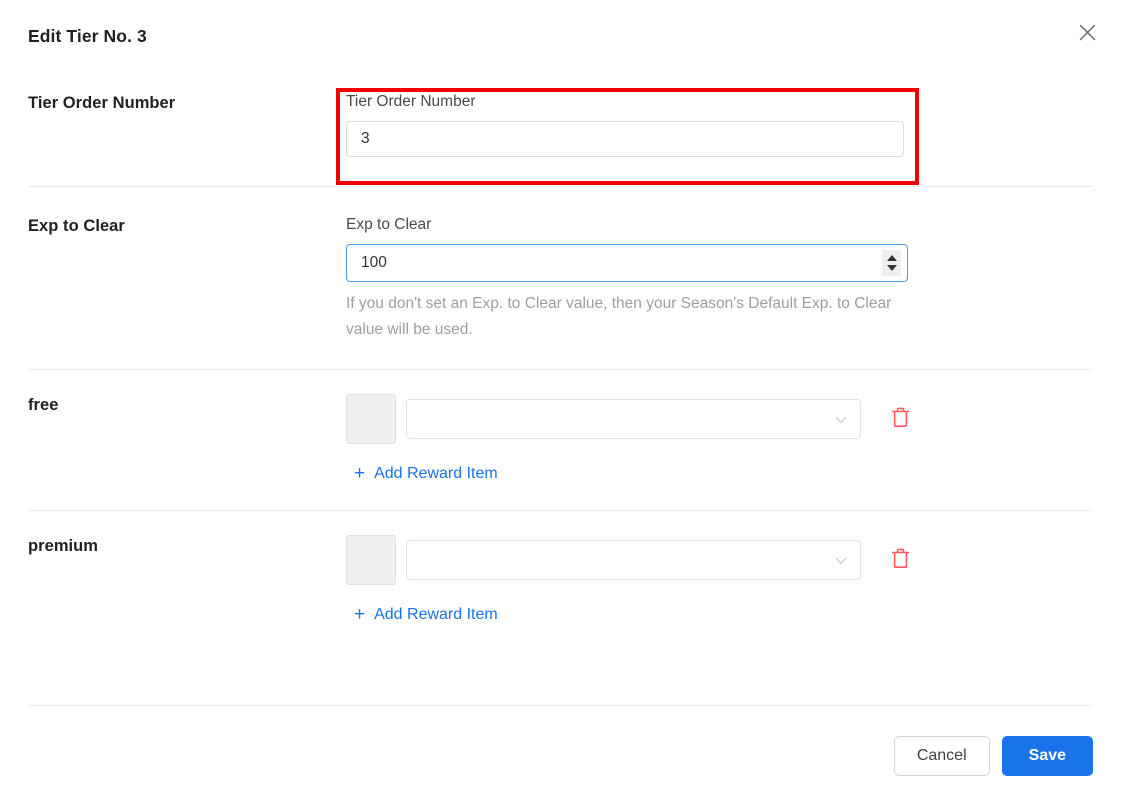  Describe the element at coordinates (43, 405) in the screenshot. I see `row-label-free: free` at that location.